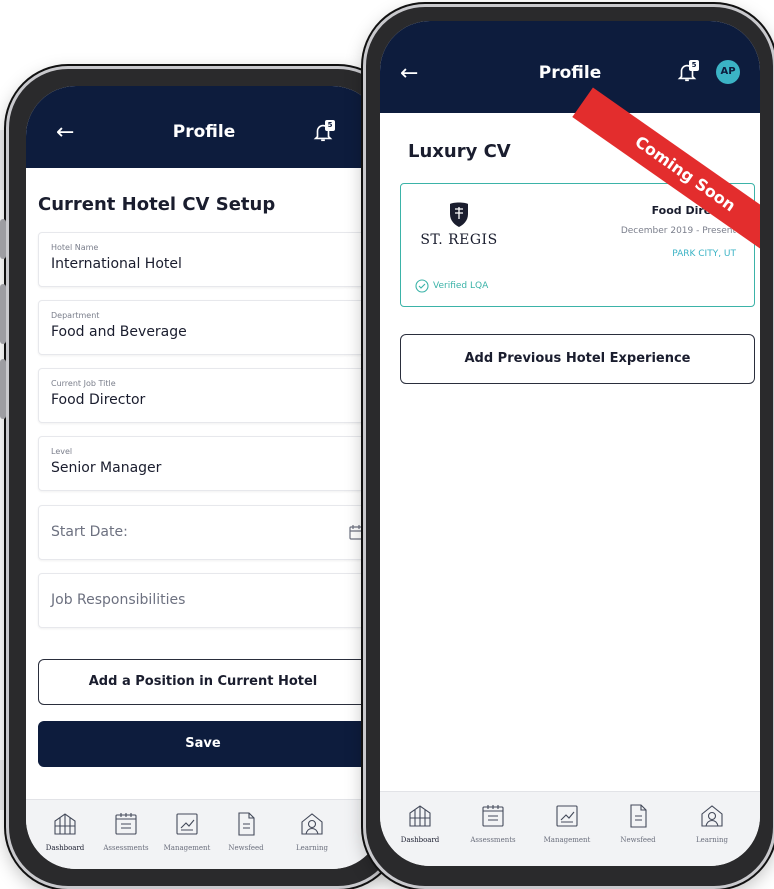  What do you see at coordinates (106, 468) in the screenshot?
I see `field-value: Senior Manager` at bounding box center [106, 468].